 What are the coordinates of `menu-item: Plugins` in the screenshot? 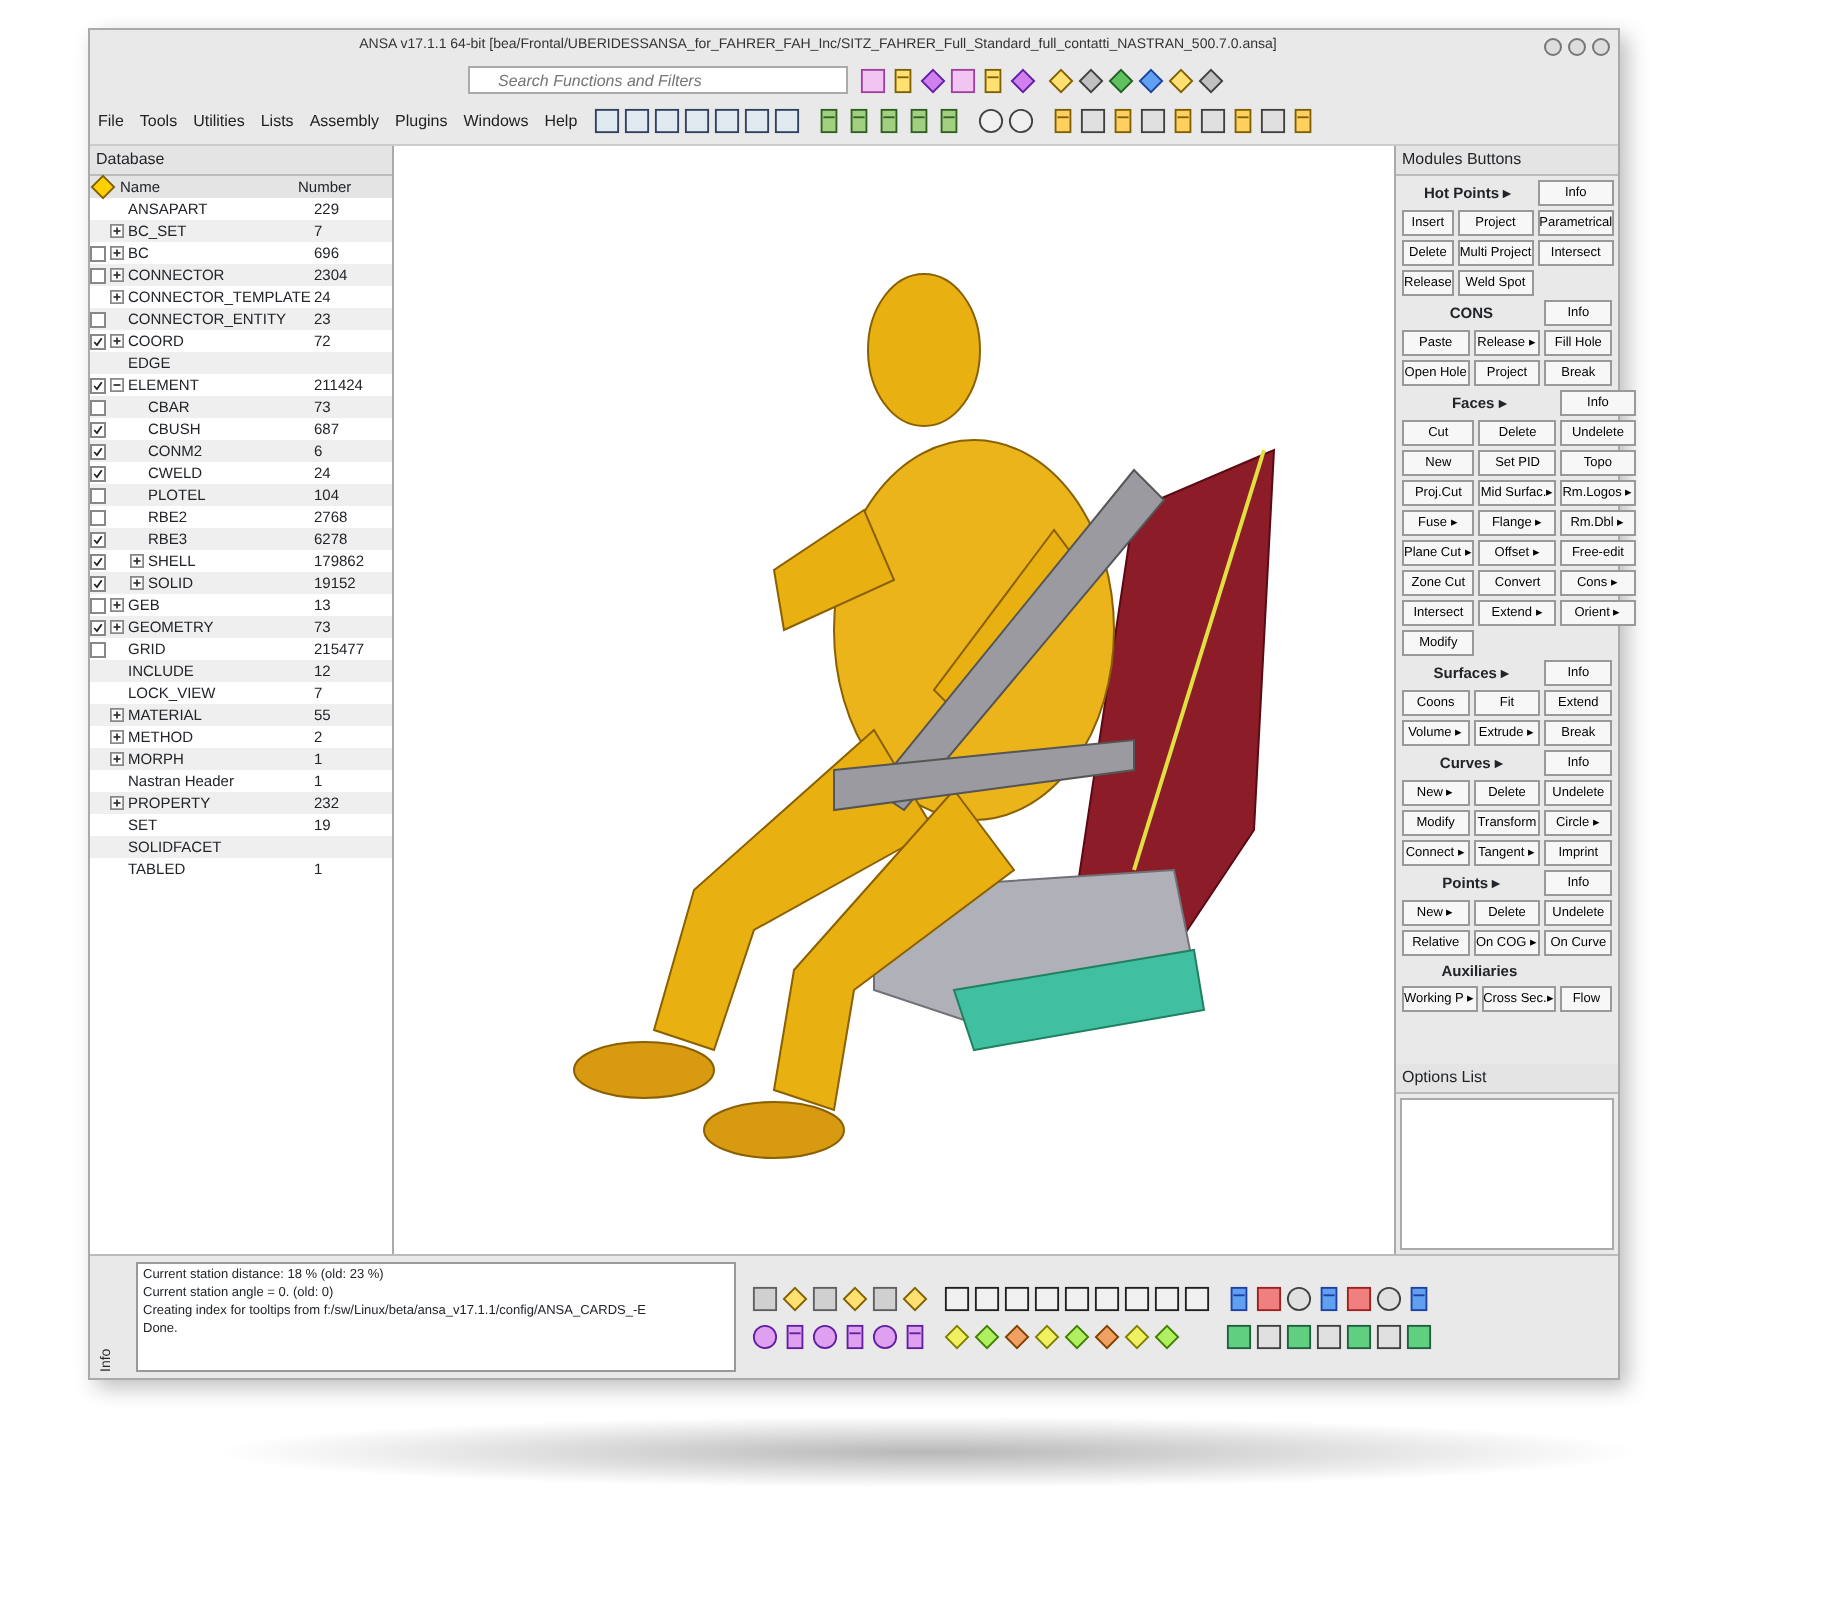 It's located at (421, 121).